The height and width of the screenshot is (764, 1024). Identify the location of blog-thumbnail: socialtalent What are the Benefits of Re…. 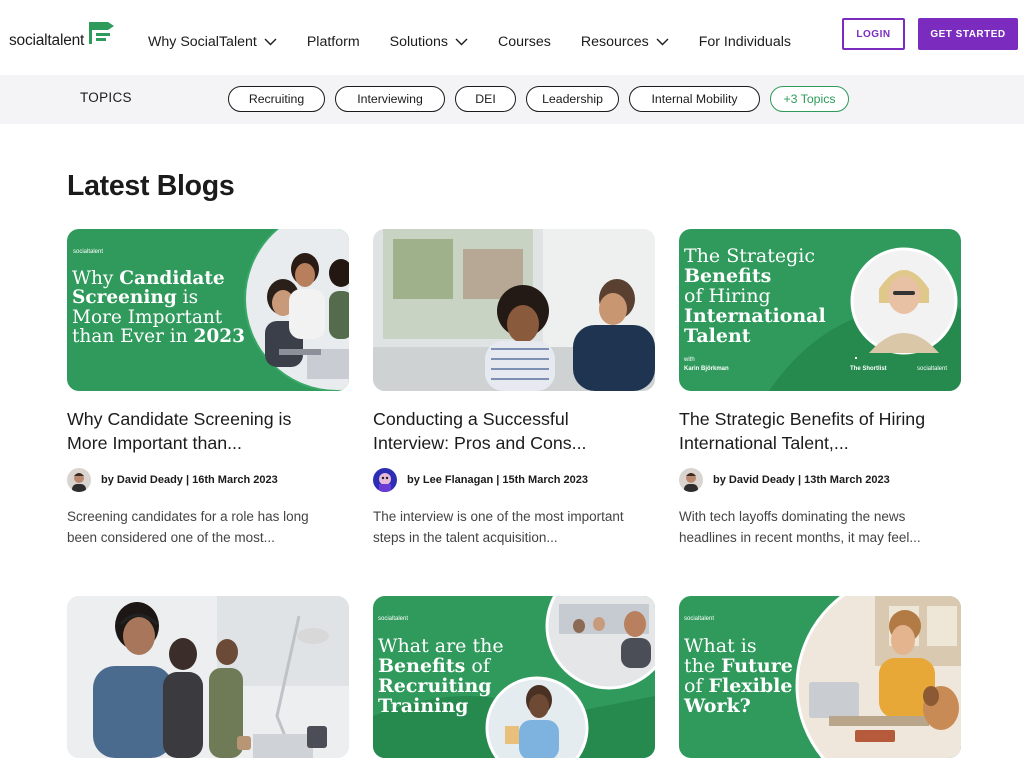
(514, 677).